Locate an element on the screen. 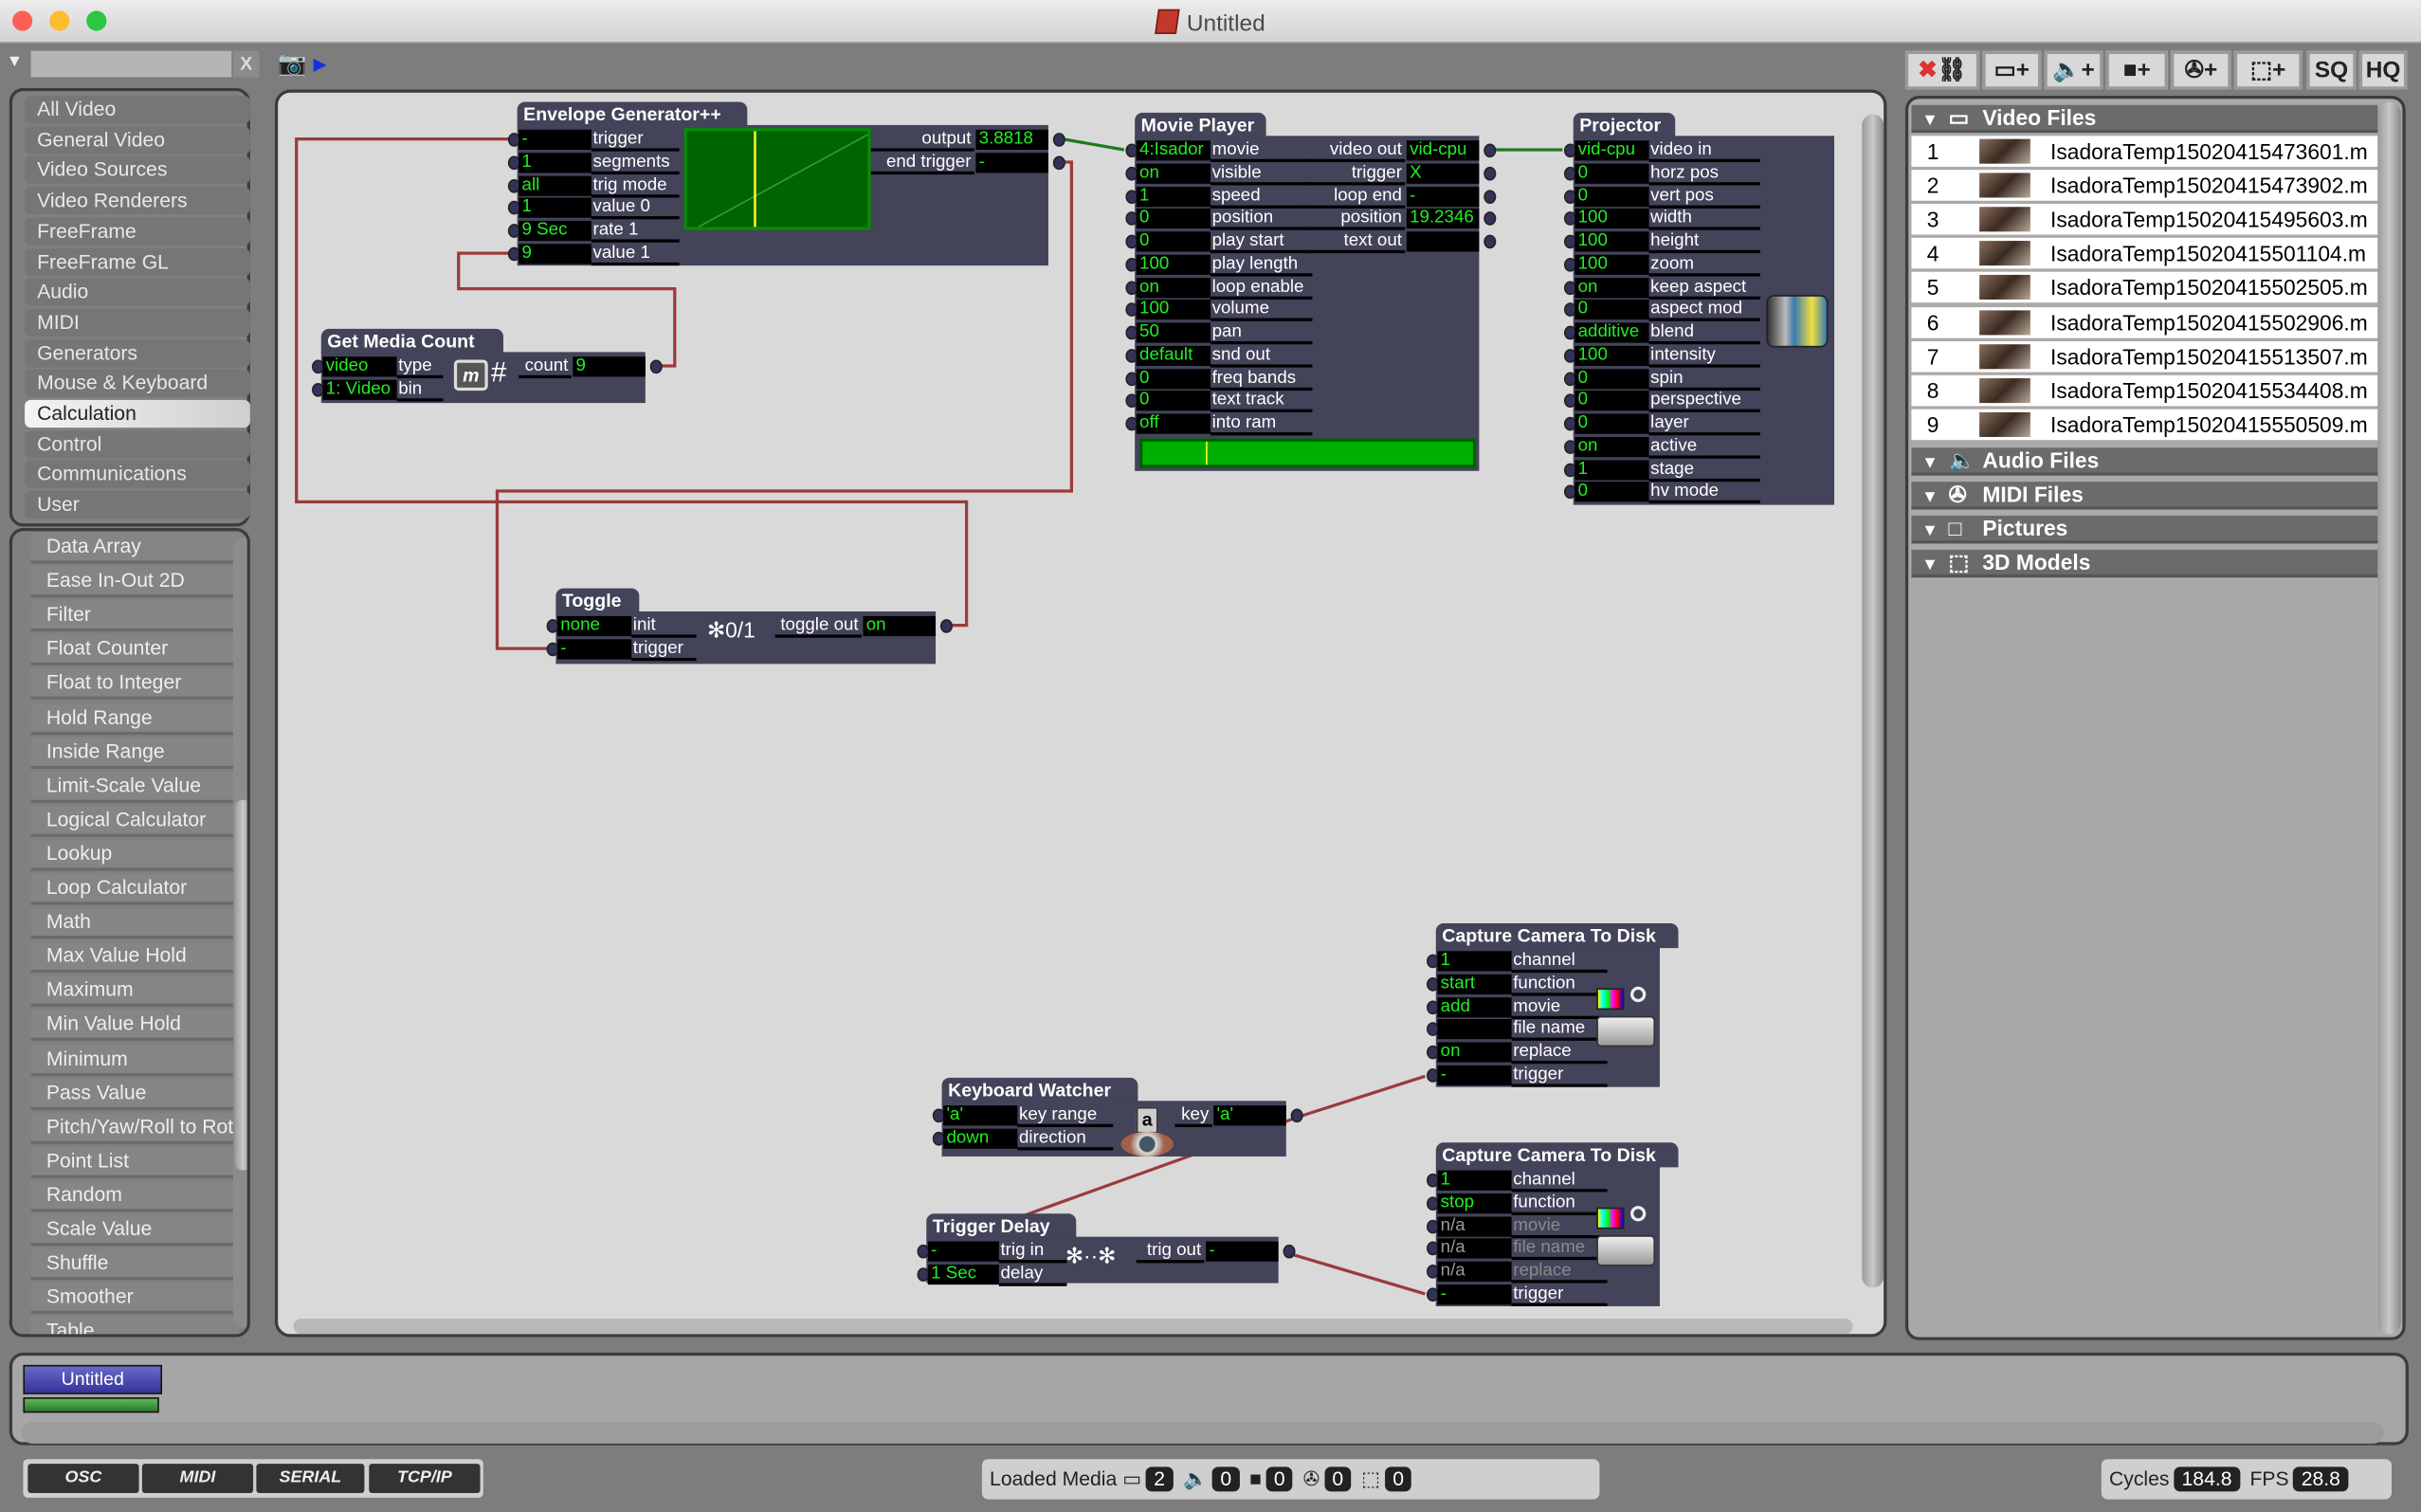 The width and height of the screenshot is (2421, 1512). add-3d-model-button: ⬚+ is located at coordinates (2268, 70).